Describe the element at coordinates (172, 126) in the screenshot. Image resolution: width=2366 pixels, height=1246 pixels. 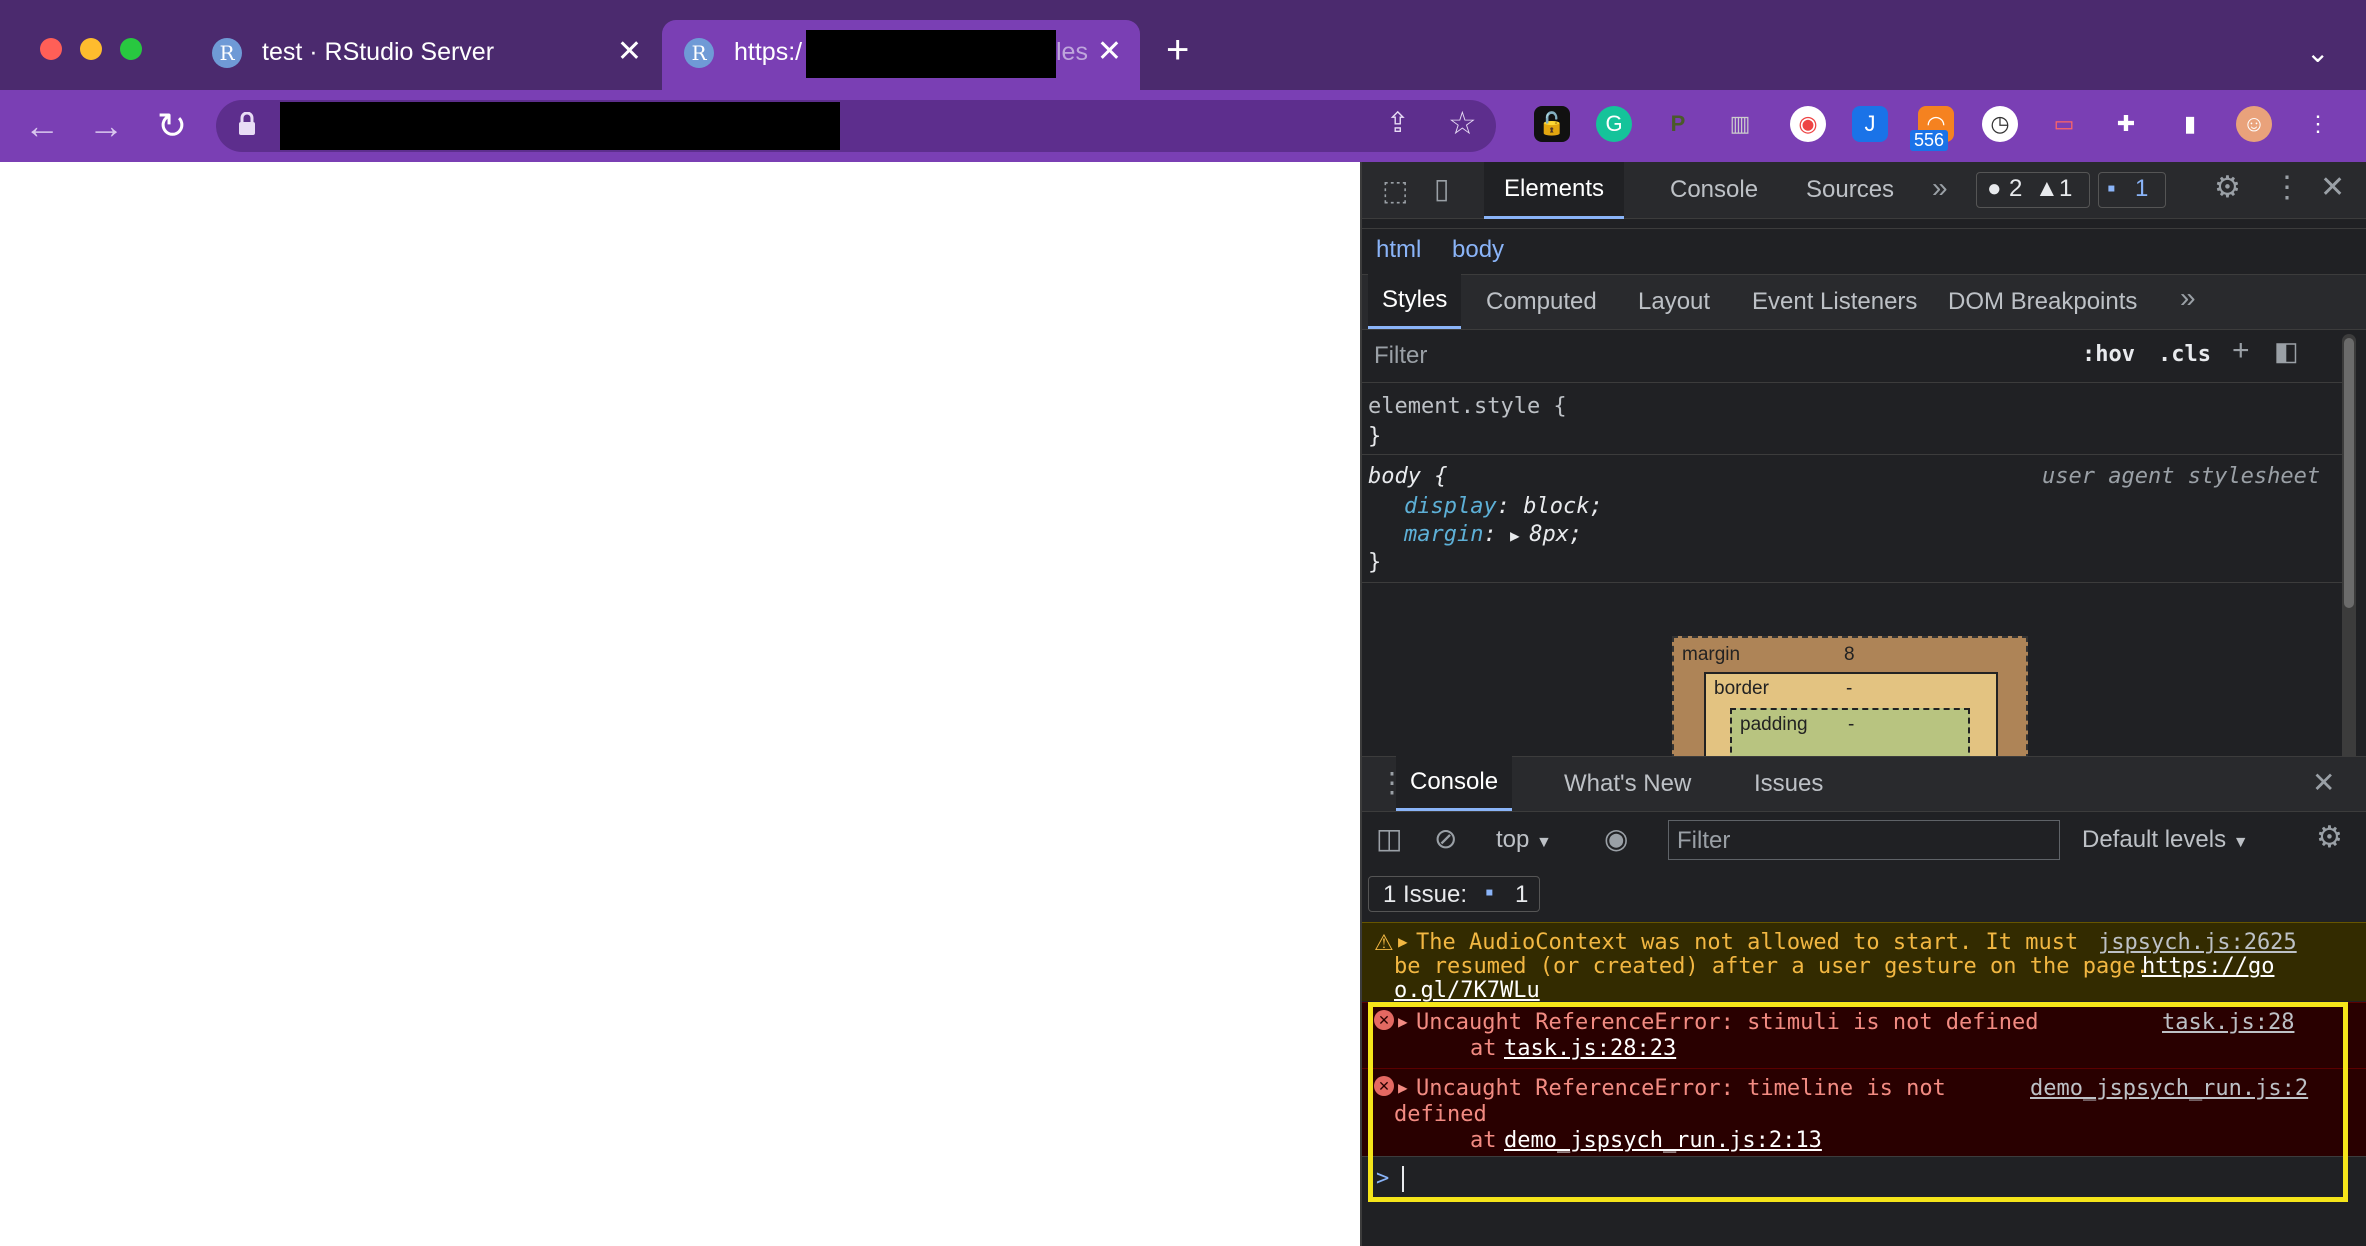
I see `reload-icon: ↻` at that location.